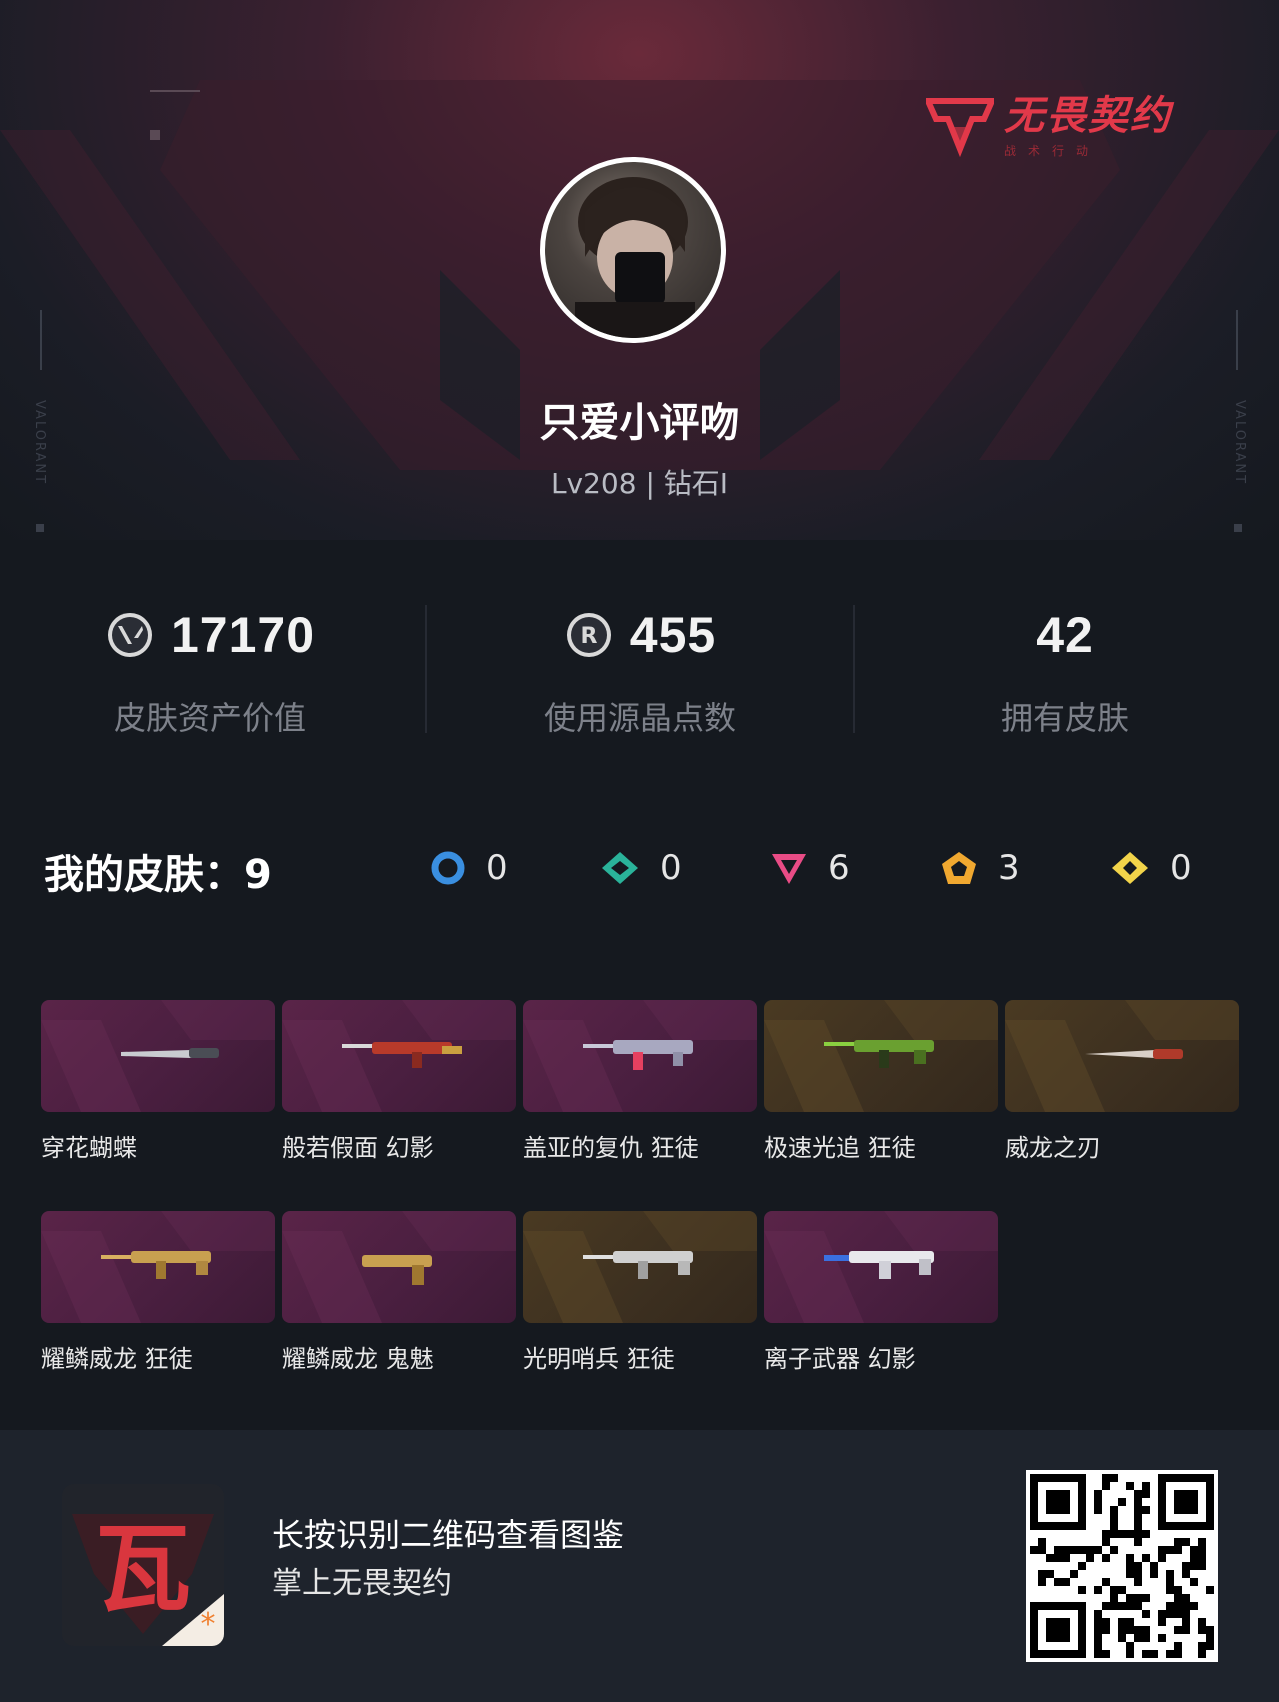 The image size is (1279, 1702). Describe the element at coordinates (1088, 116) in the screenshot. I see `brand-title: 无畏契约` at that location.